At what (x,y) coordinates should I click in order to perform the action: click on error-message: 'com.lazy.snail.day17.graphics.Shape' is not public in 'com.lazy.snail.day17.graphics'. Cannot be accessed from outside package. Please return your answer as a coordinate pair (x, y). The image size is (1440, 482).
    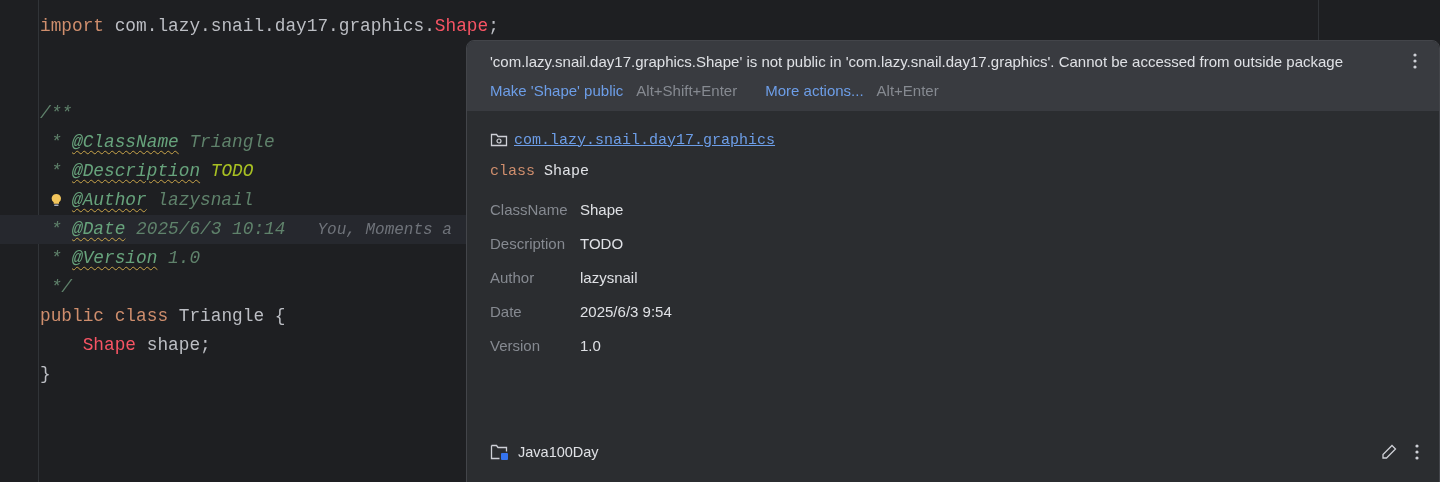
    Looking at the image, I should click on (917, 61).